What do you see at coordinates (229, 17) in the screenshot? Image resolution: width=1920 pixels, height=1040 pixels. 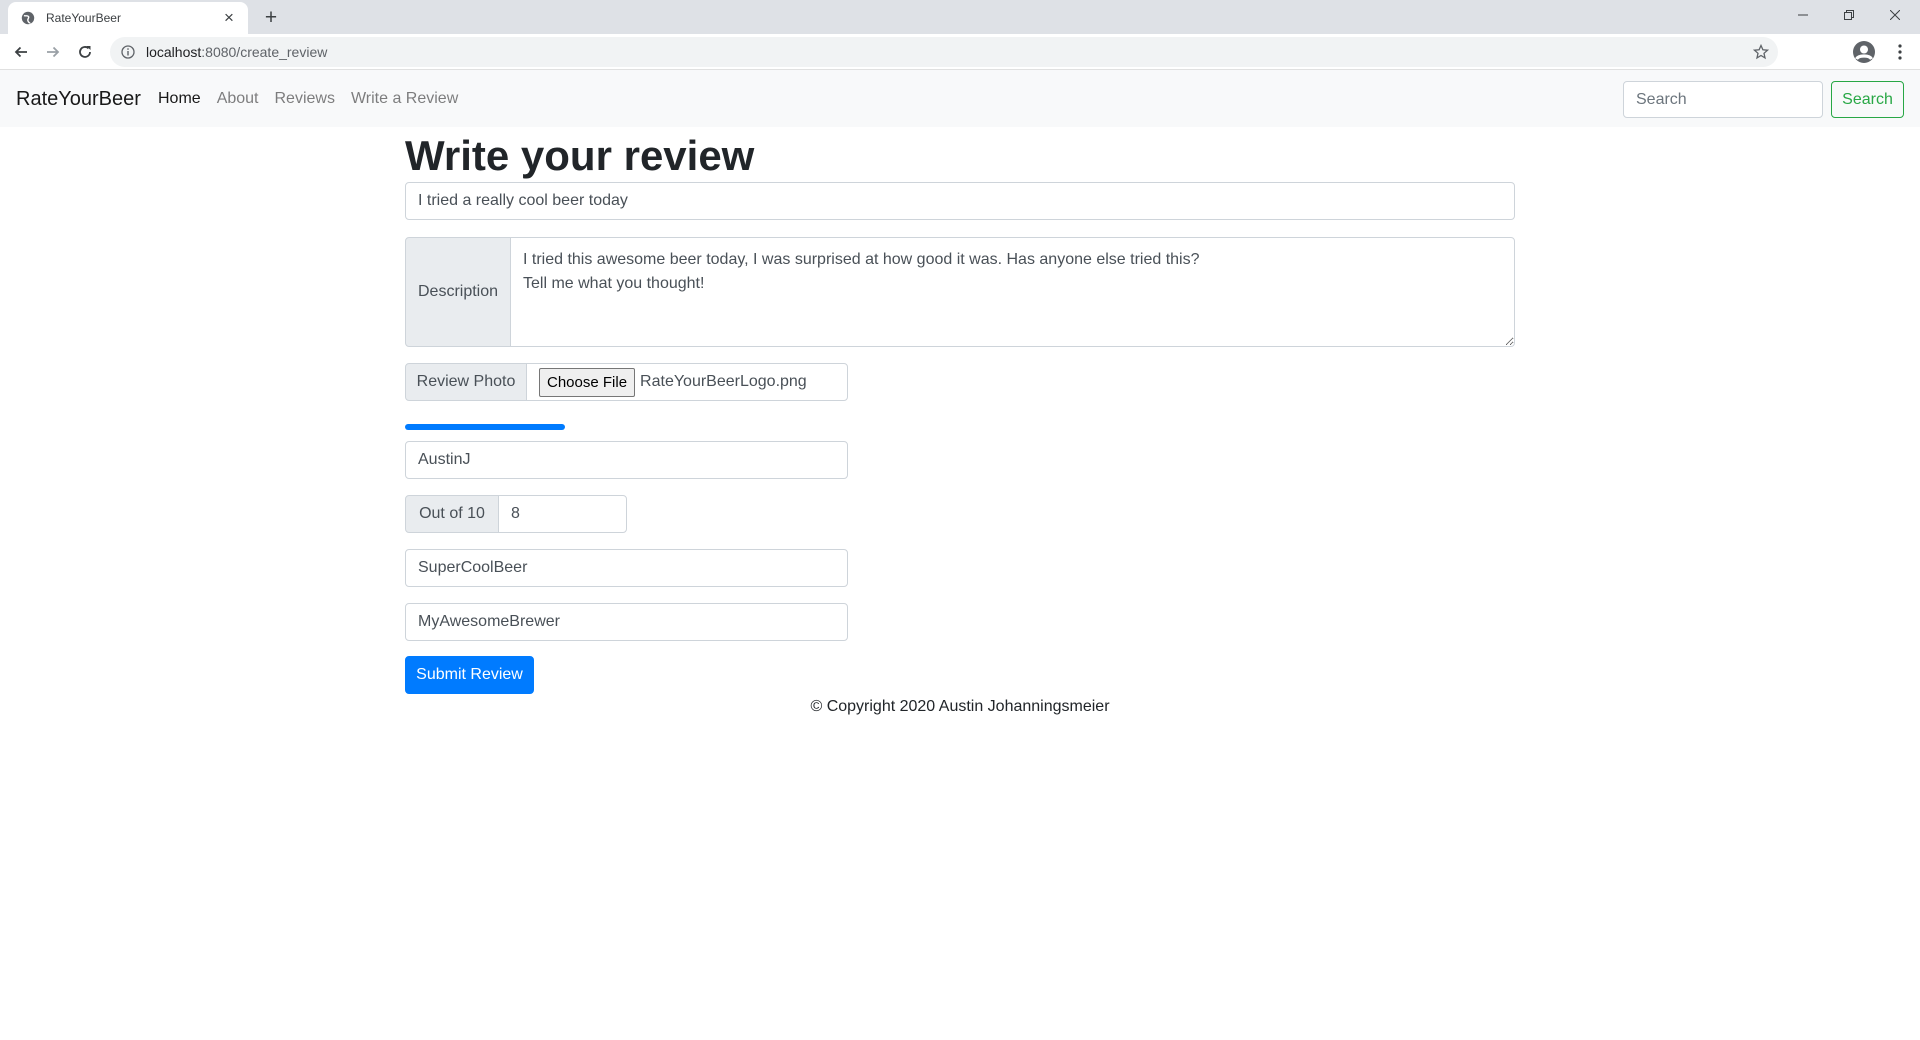 I see `close-icon: ×` at bounding box center [229, 17].